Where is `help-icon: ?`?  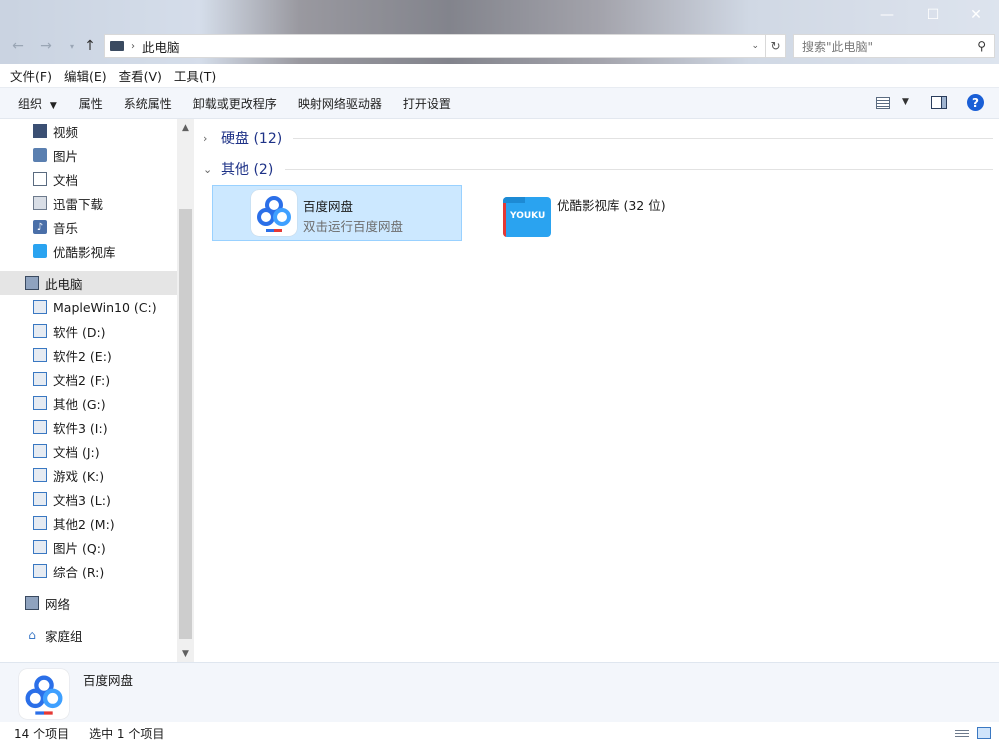
help-icon: ? is located at coordinates (975, 102).